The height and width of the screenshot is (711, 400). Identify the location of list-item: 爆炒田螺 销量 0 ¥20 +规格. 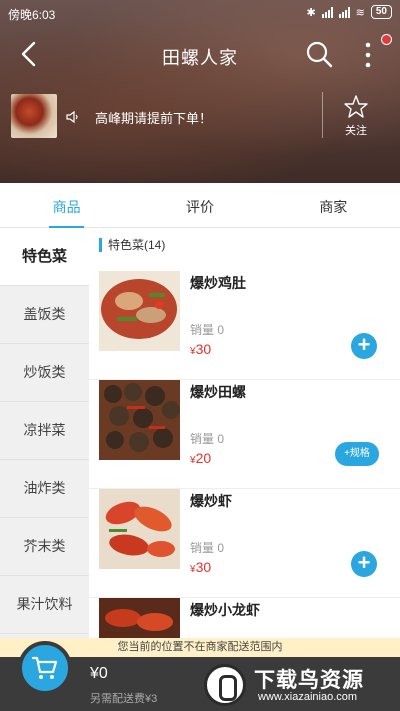
(244, 434).